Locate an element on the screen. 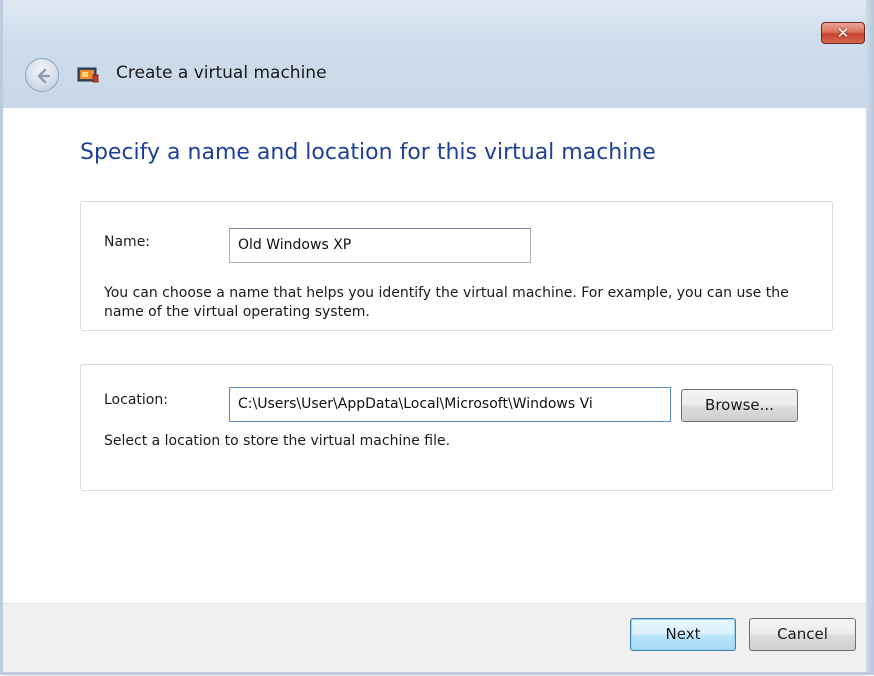 The width and height of the screenshot is (874, 676). back-arrow-icon is located at coordinates (44, 76).